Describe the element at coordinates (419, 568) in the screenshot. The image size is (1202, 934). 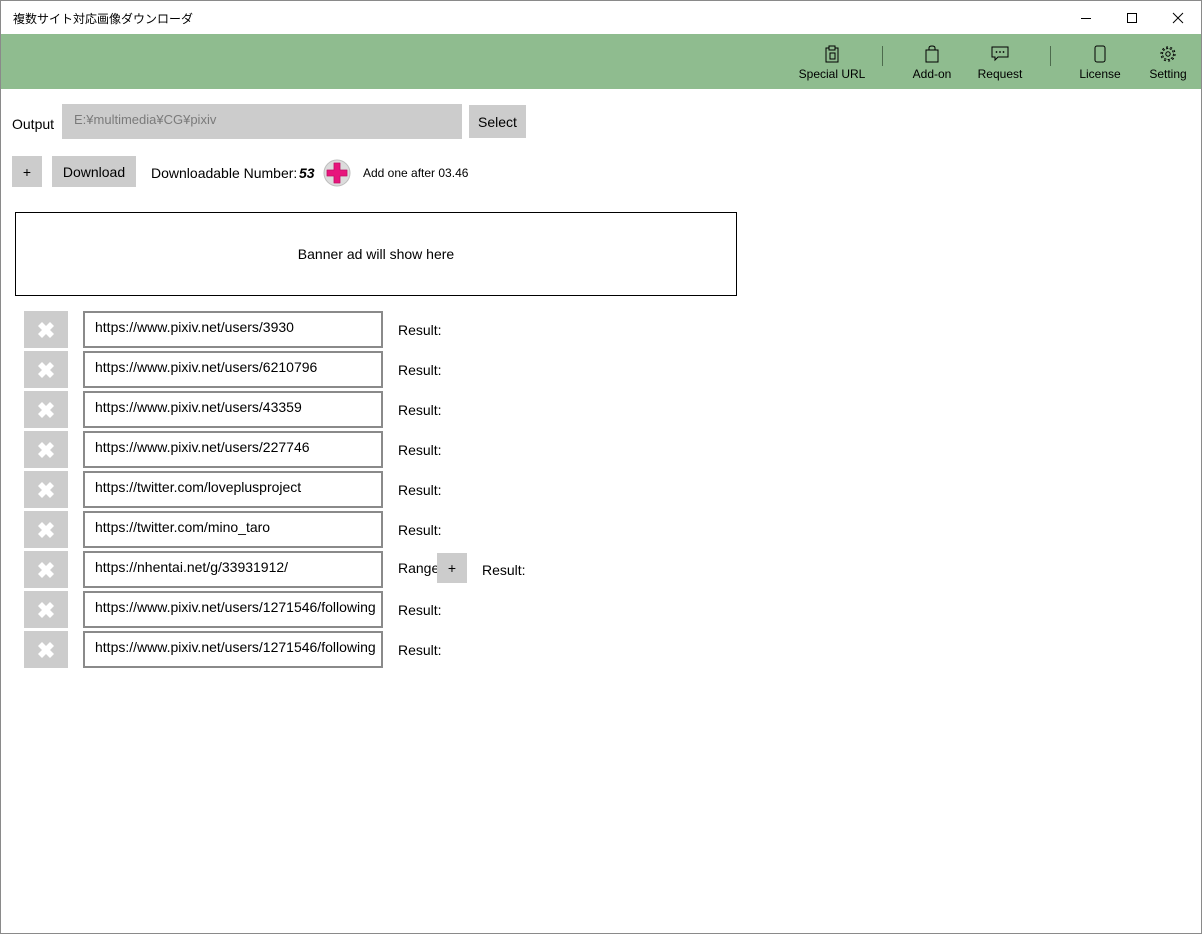
I see `range-label: Range` at that location.